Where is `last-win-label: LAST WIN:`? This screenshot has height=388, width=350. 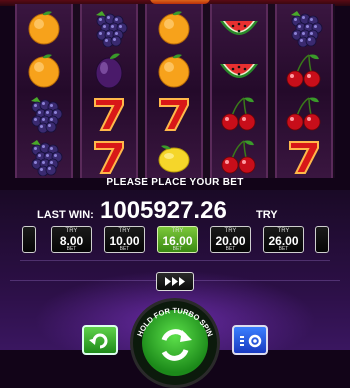
last-win-label: LAST WIN: is located at coordinates (65, 215).